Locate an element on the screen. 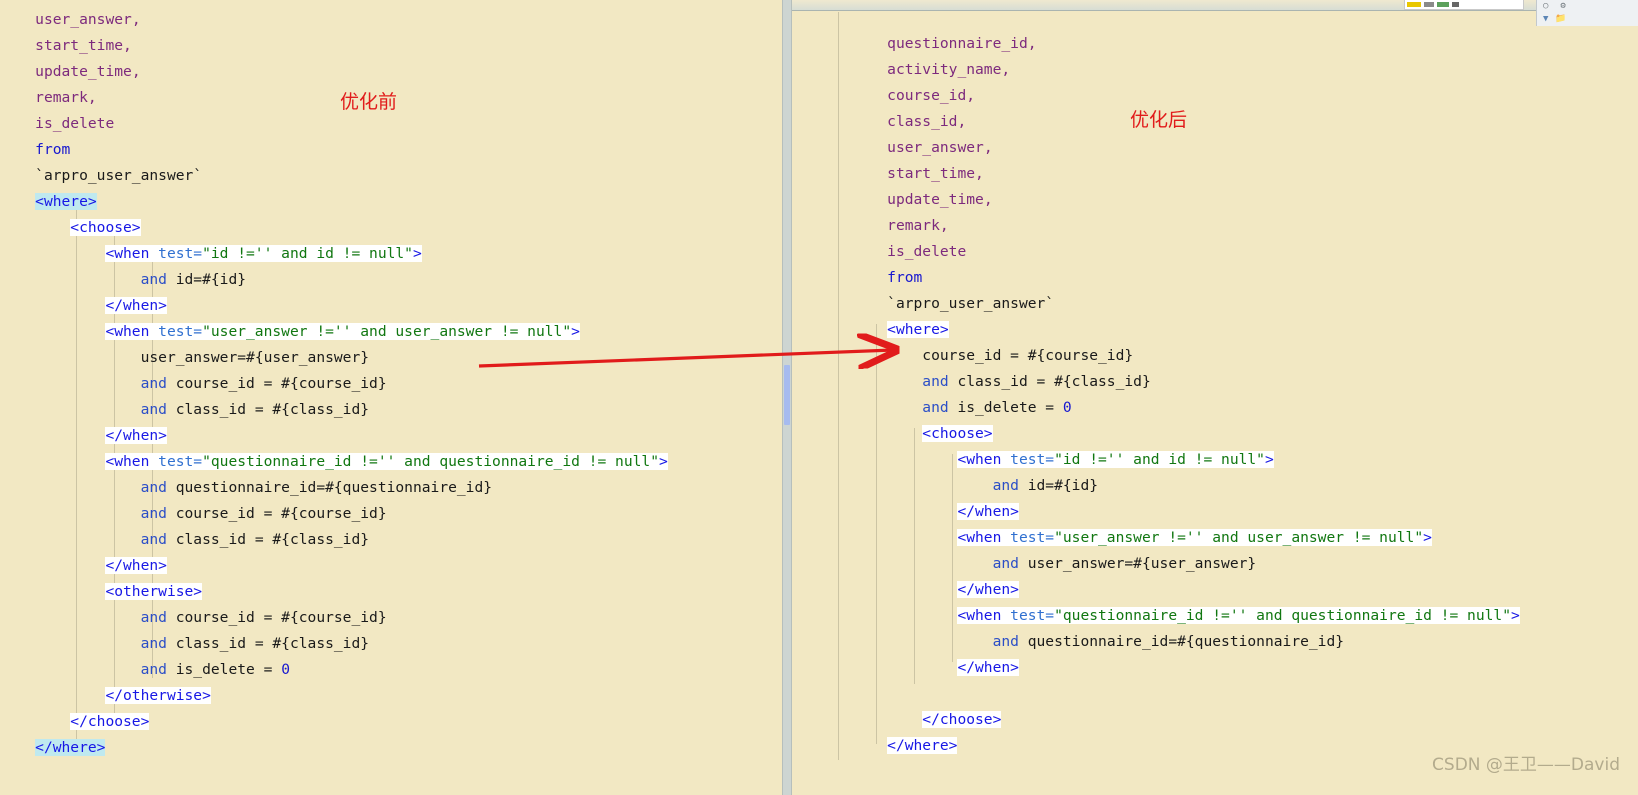 This screenshot has height=795, width=1638. code-line: <choose> is located at coordinates (1186, 434).